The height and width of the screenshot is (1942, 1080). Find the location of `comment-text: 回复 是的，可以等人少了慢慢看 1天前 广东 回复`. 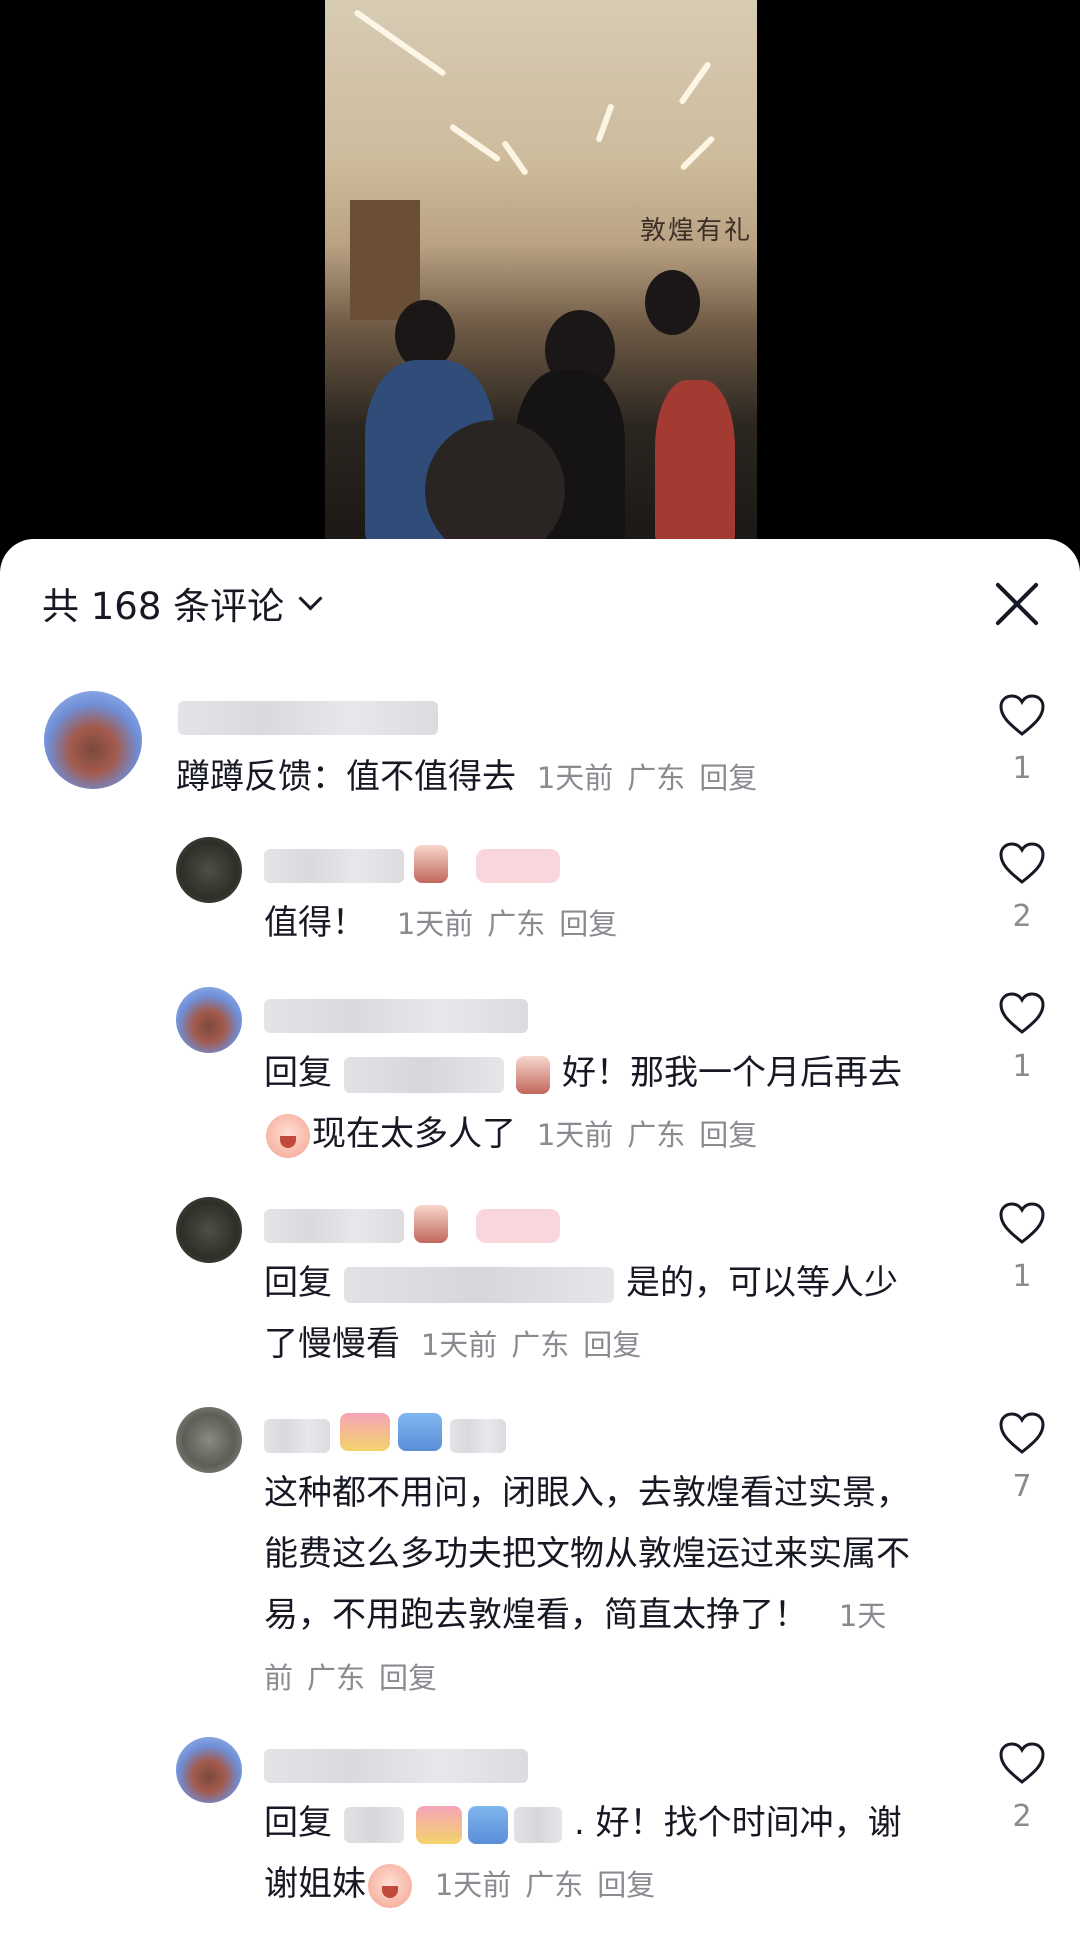

comment-text: 回复 是的，可以等人少了慢慢看 1天前 广东 回复 is located at coordinates (594, 1314).